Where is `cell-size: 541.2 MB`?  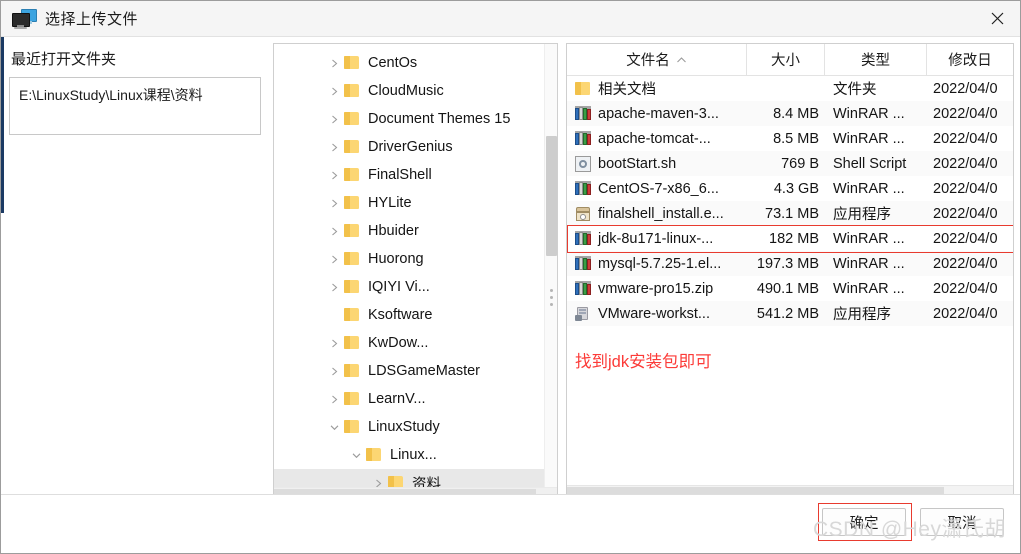
cell-size: 541.2 MB is located at coordinates (787, 313).